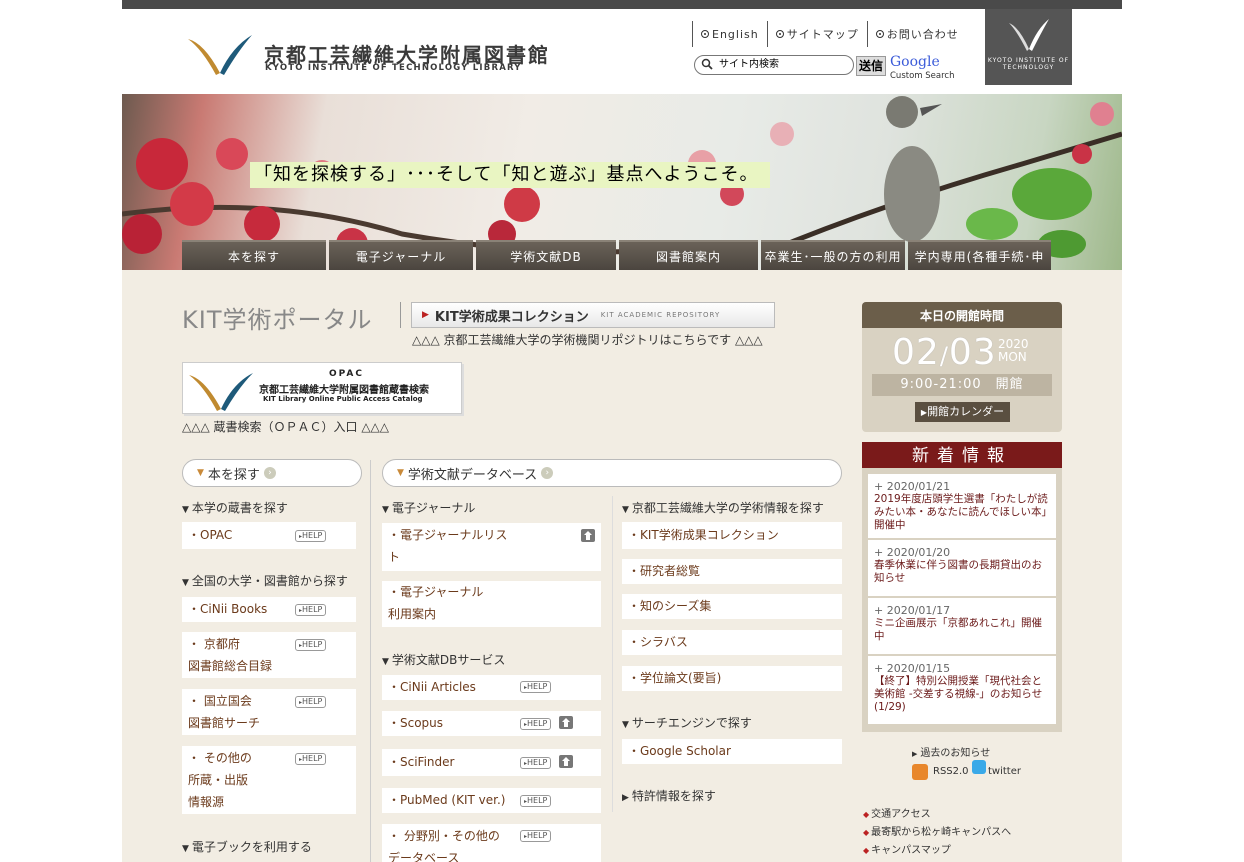 Image resolution: width=1244 pixels, height=862 pixels. I want to click on repository-label: KIT学術成果コレクション, so click(511, 317).